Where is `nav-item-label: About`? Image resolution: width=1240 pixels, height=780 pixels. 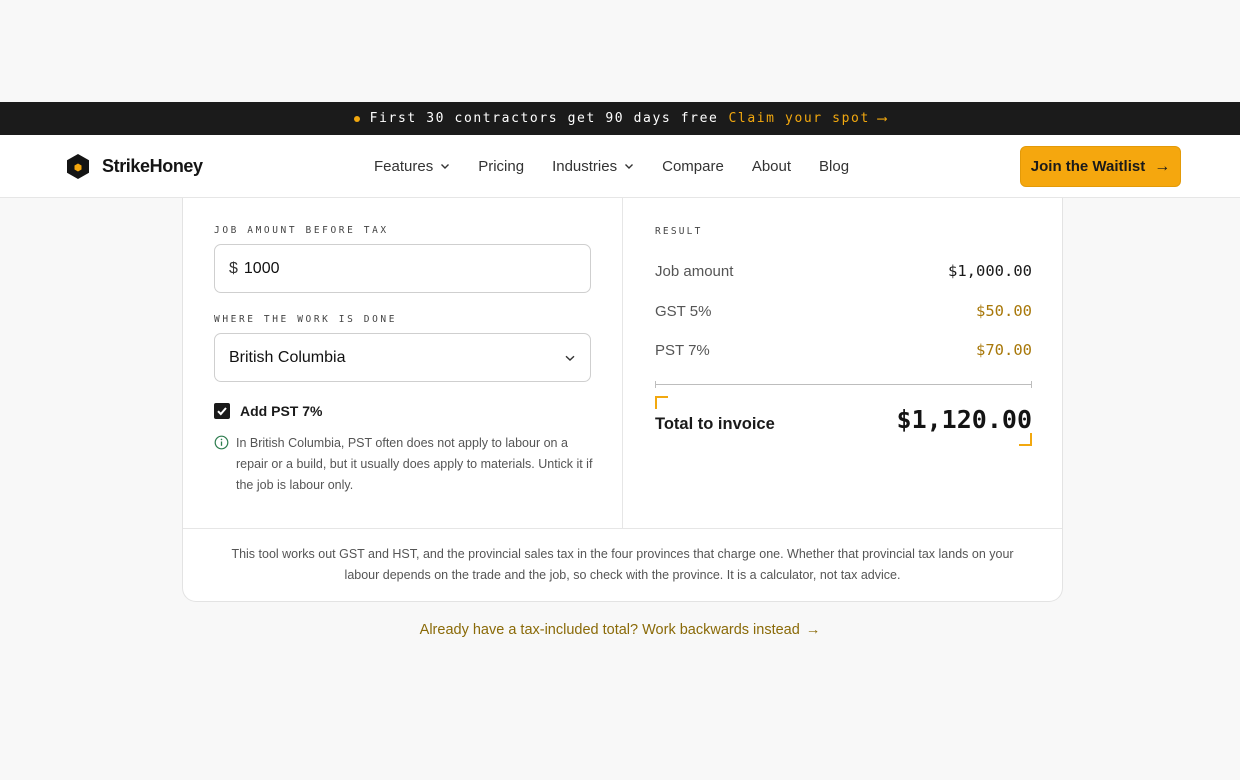
nav-item-label: About is located at coordinates (771, 166).